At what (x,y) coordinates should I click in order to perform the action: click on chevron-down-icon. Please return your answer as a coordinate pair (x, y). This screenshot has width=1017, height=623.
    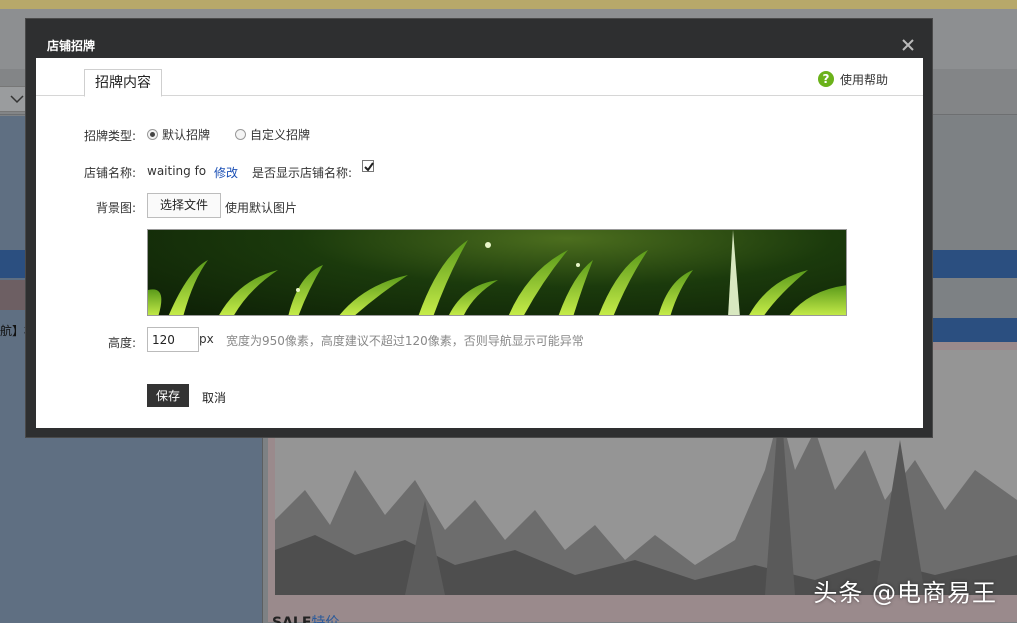
    Looking at the image, I should click on (17, 99).